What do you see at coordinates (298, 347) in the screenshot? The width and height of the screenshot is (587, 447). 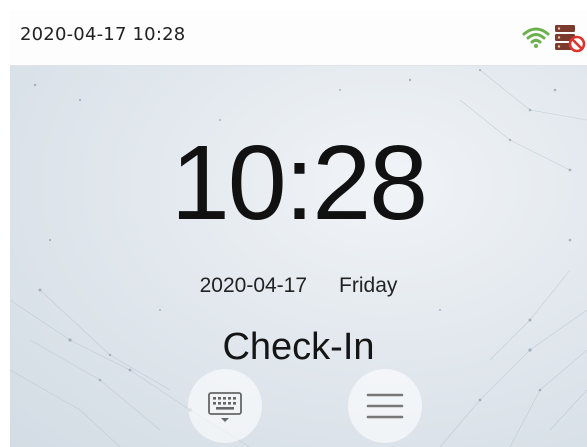 I see `attendance-state: Check-In` at bounding box center [298, 347].